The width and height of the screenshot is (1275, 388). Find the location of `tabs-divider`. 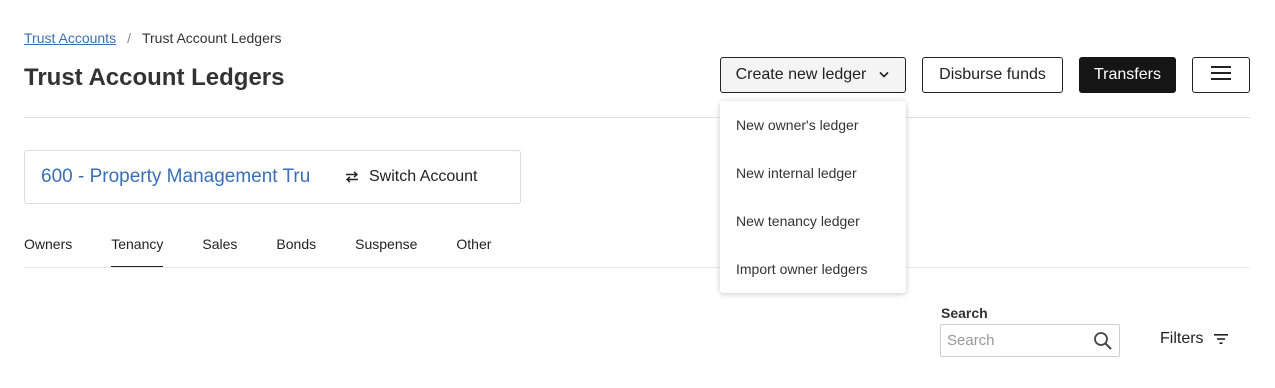

tabs-divider is located at coordinates (637, 267).